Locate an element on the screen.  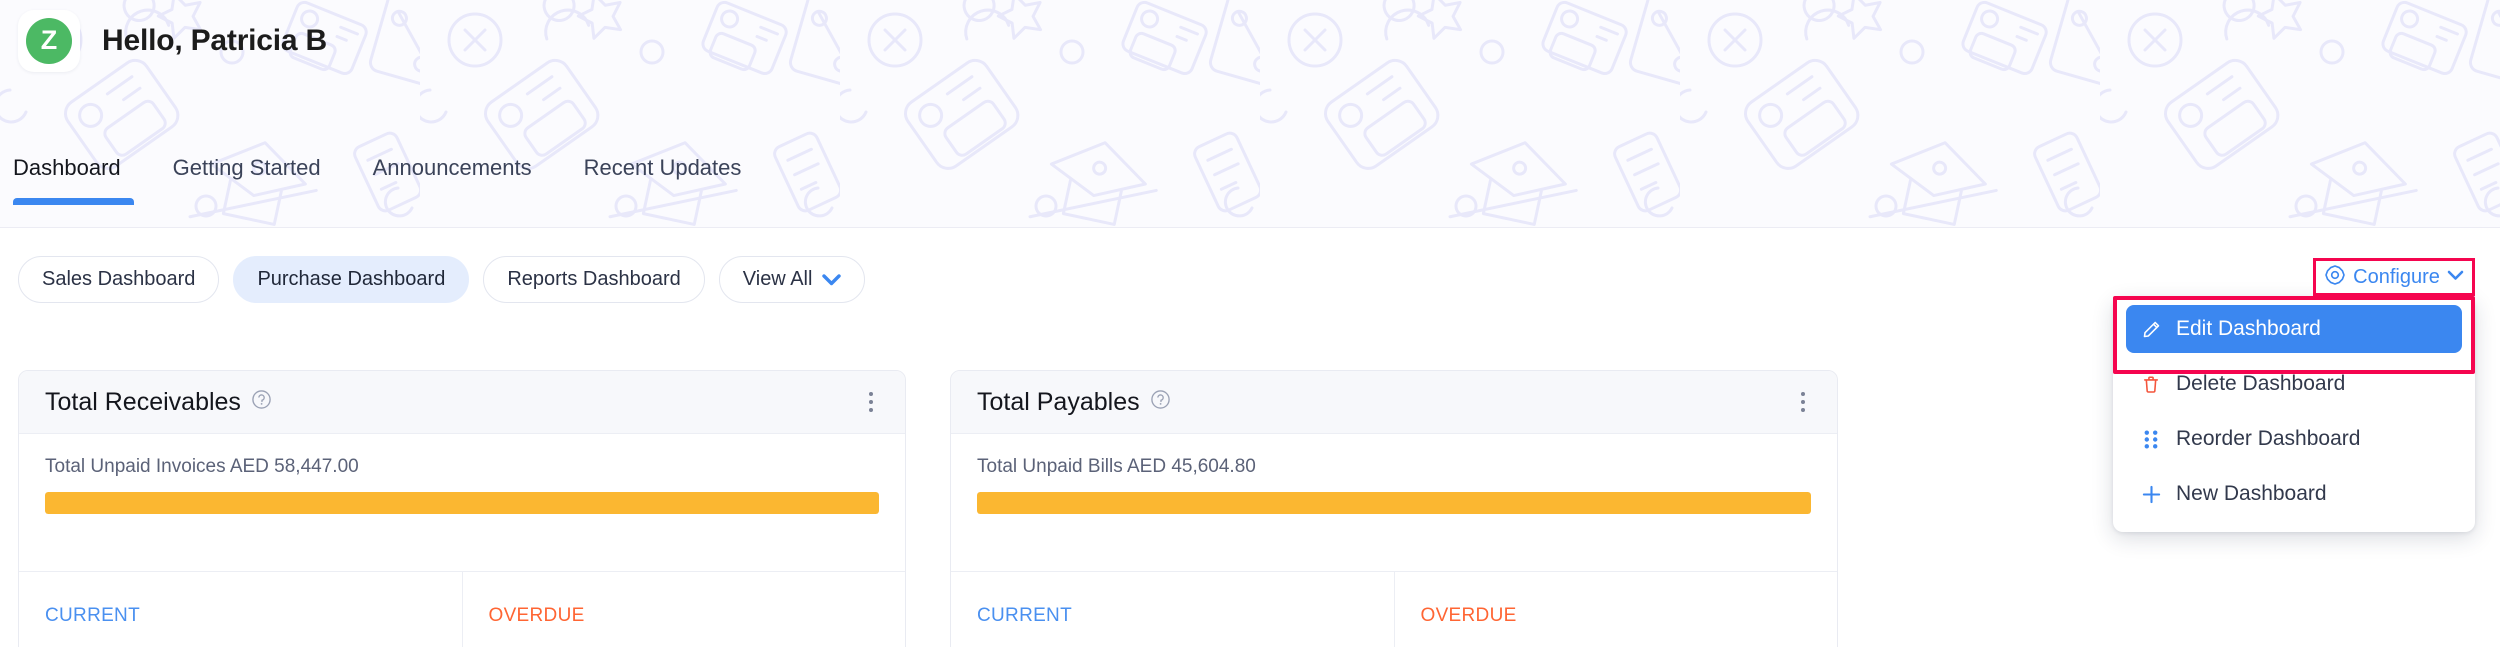
pill-label: Sales Dashboard is located at coordinates (119, 279).